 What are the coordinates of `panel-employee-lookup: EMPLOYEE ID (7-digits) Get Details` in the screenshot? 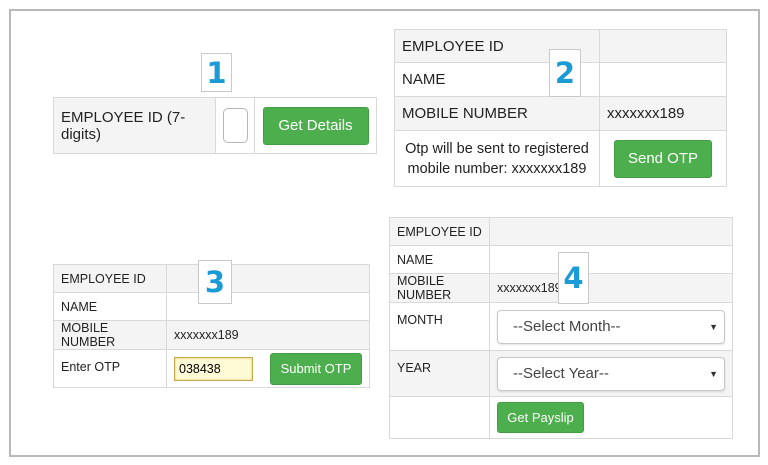 It's located at (215, 125).